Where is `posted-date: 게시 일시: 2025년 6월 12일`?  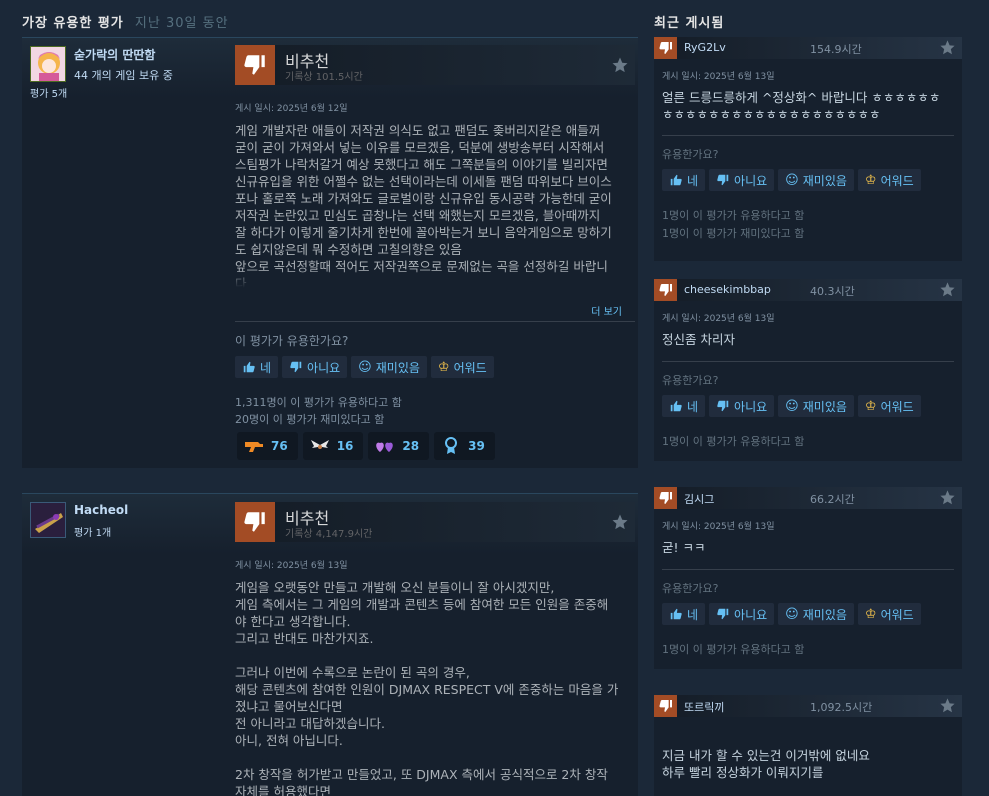
posted-date: 게시 일시: 2025년 6월 12일 is located at coordinates (291, 109).